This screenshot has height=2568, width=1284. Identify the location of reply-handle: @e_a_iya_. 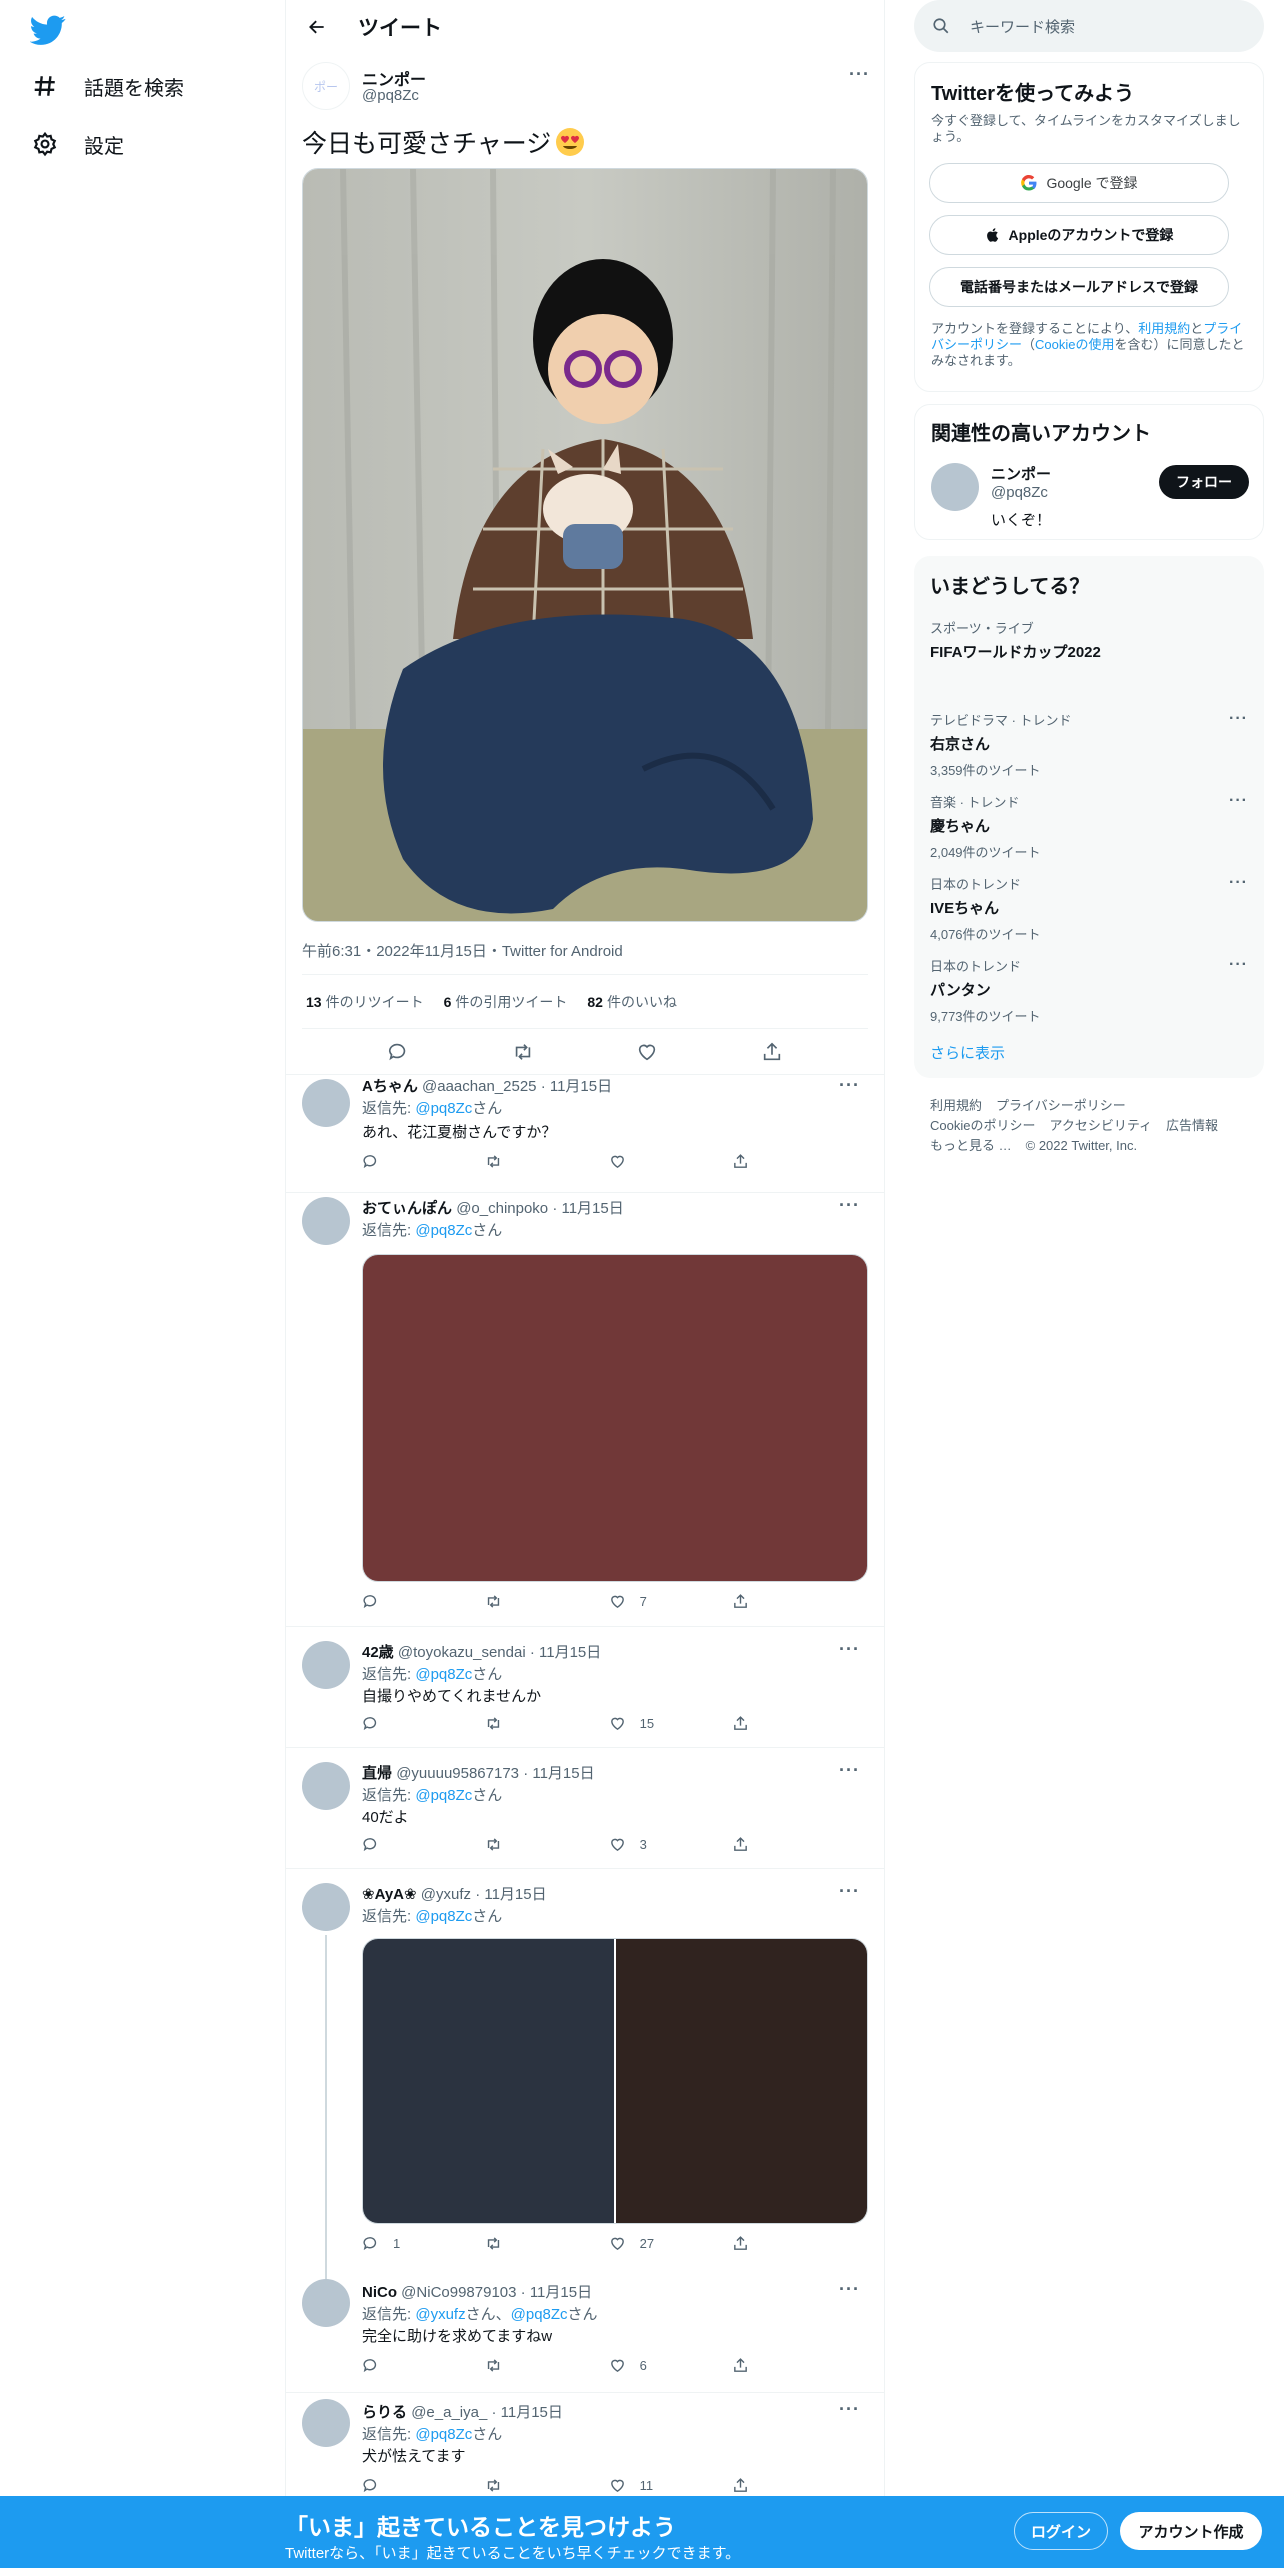
(449, 2412).